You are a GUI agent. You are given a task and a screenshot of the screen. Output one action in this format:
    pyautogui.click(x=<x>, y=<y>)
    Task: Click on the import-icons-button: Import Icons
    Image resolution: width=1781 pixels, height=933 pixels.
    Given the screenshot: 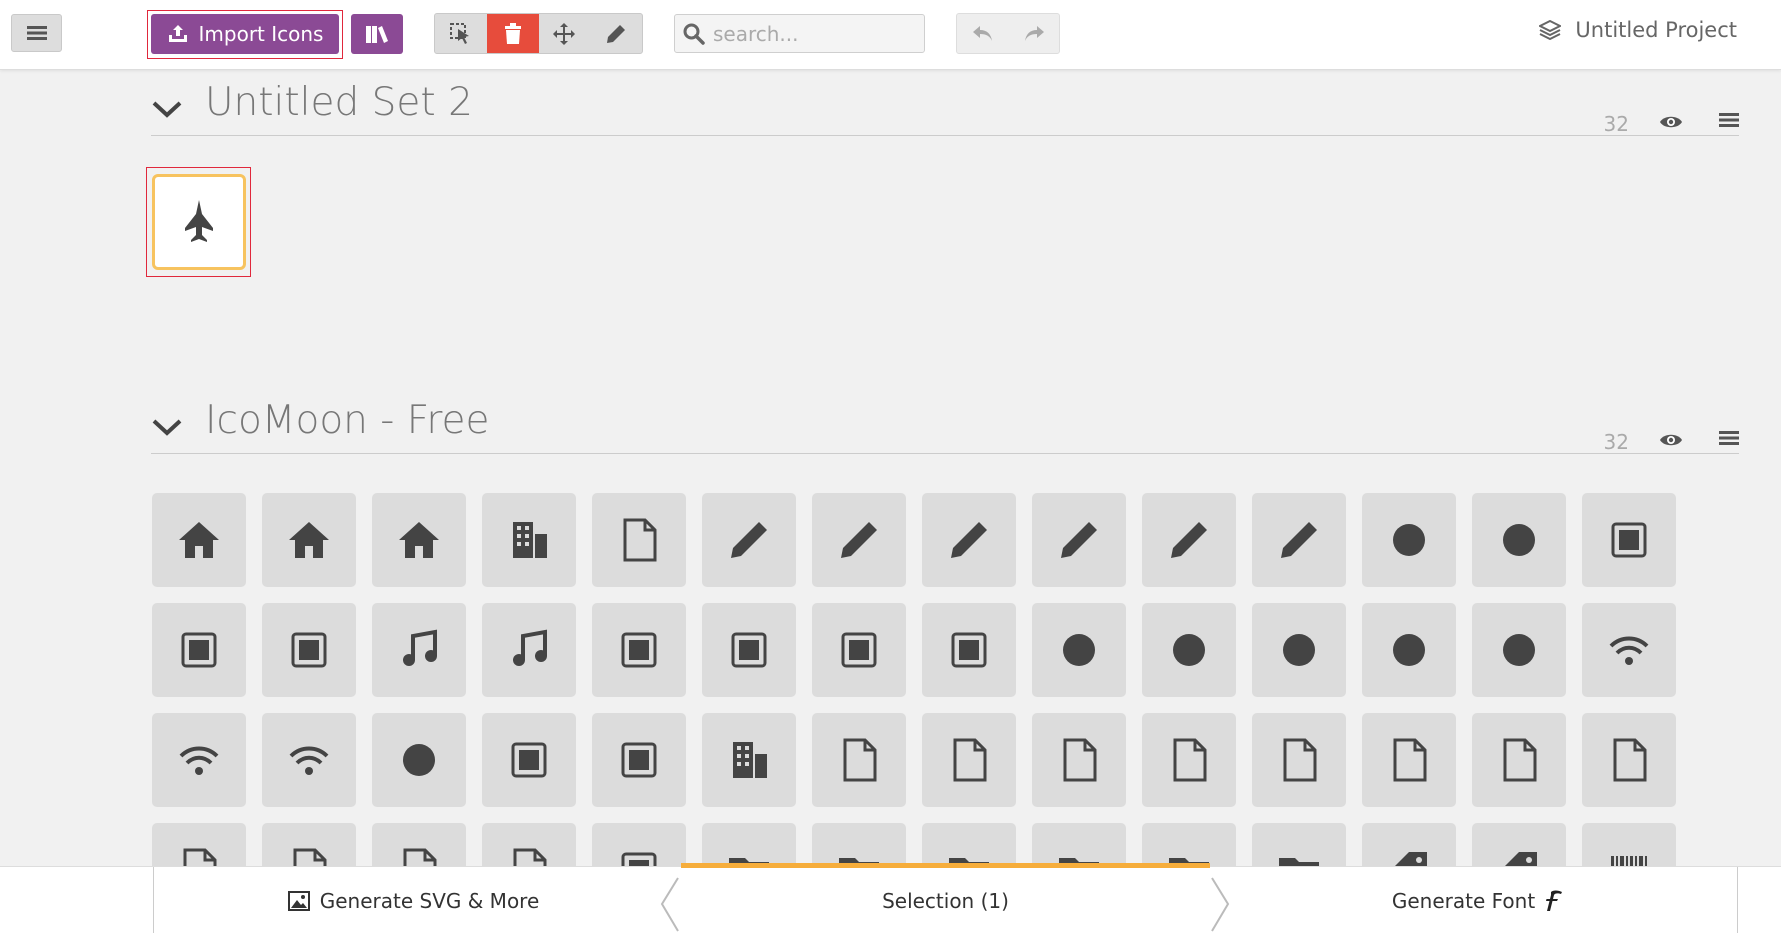 What is the action you would take?
    pyautogui.click(x=245, y=34)
    